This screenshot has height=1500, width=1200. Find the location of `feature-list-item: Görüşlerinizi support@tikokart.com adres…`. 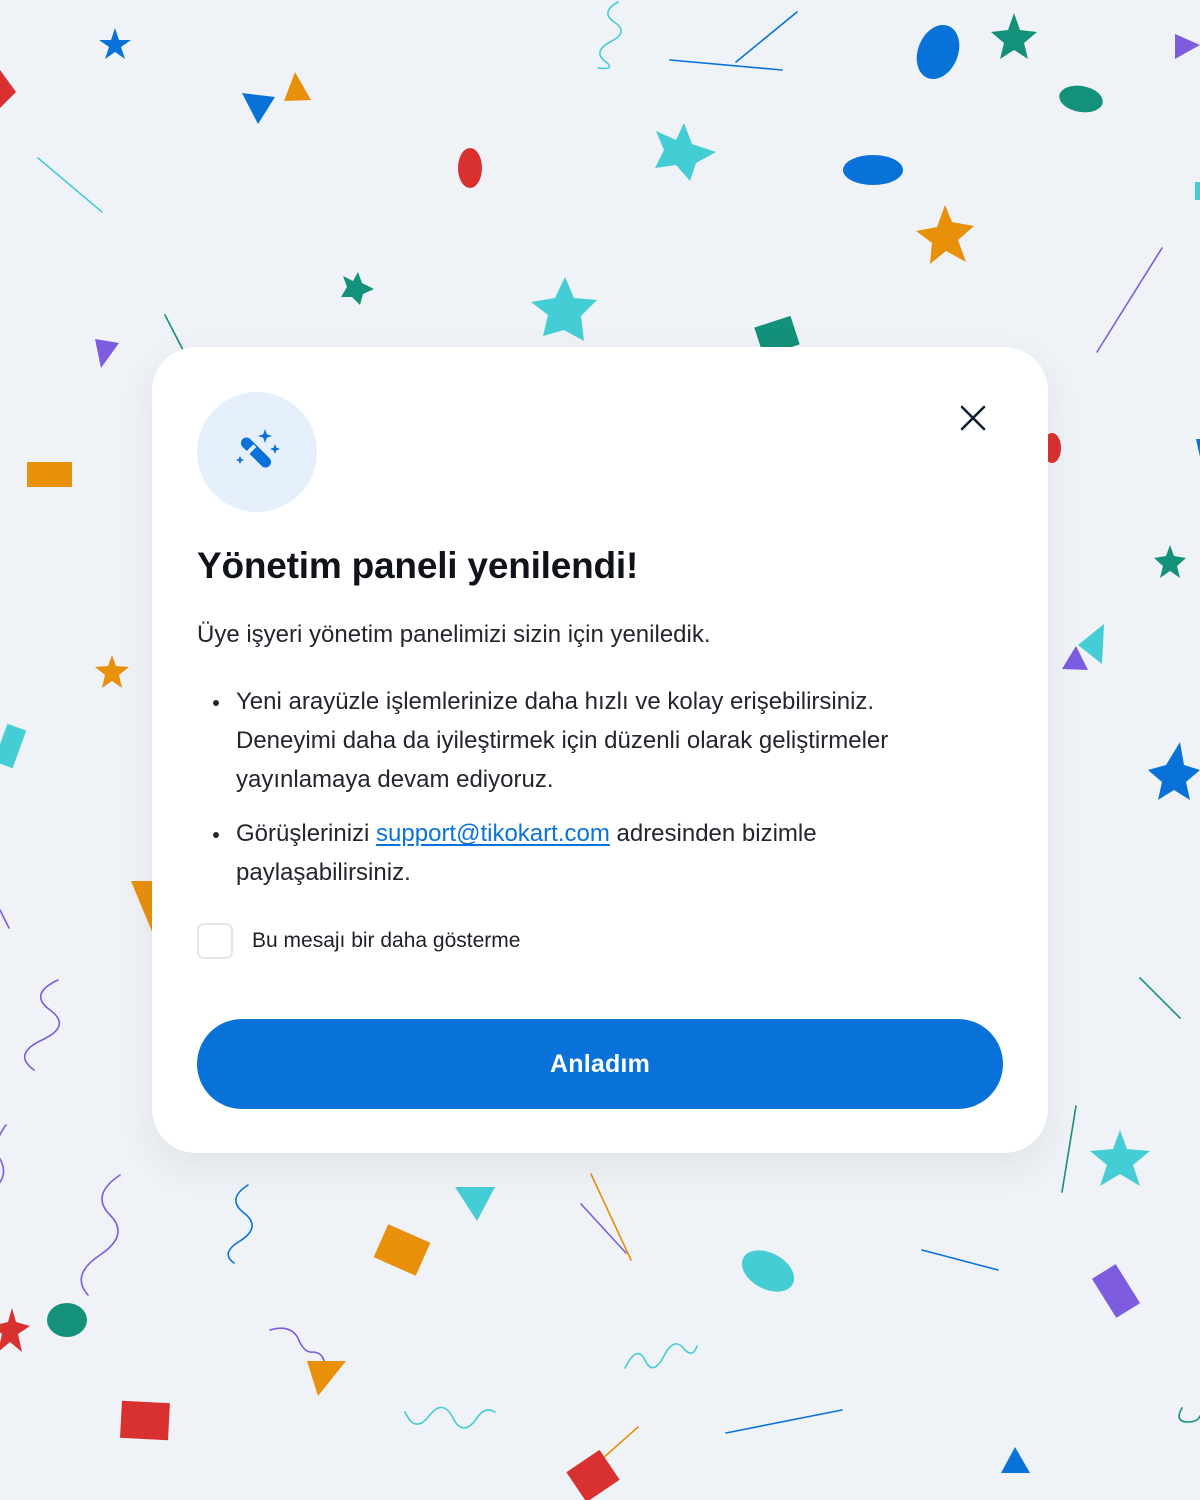

feature-list-item: Görüşlerinizi support@tikokart.com adres… is located at coordinates (597, 853).